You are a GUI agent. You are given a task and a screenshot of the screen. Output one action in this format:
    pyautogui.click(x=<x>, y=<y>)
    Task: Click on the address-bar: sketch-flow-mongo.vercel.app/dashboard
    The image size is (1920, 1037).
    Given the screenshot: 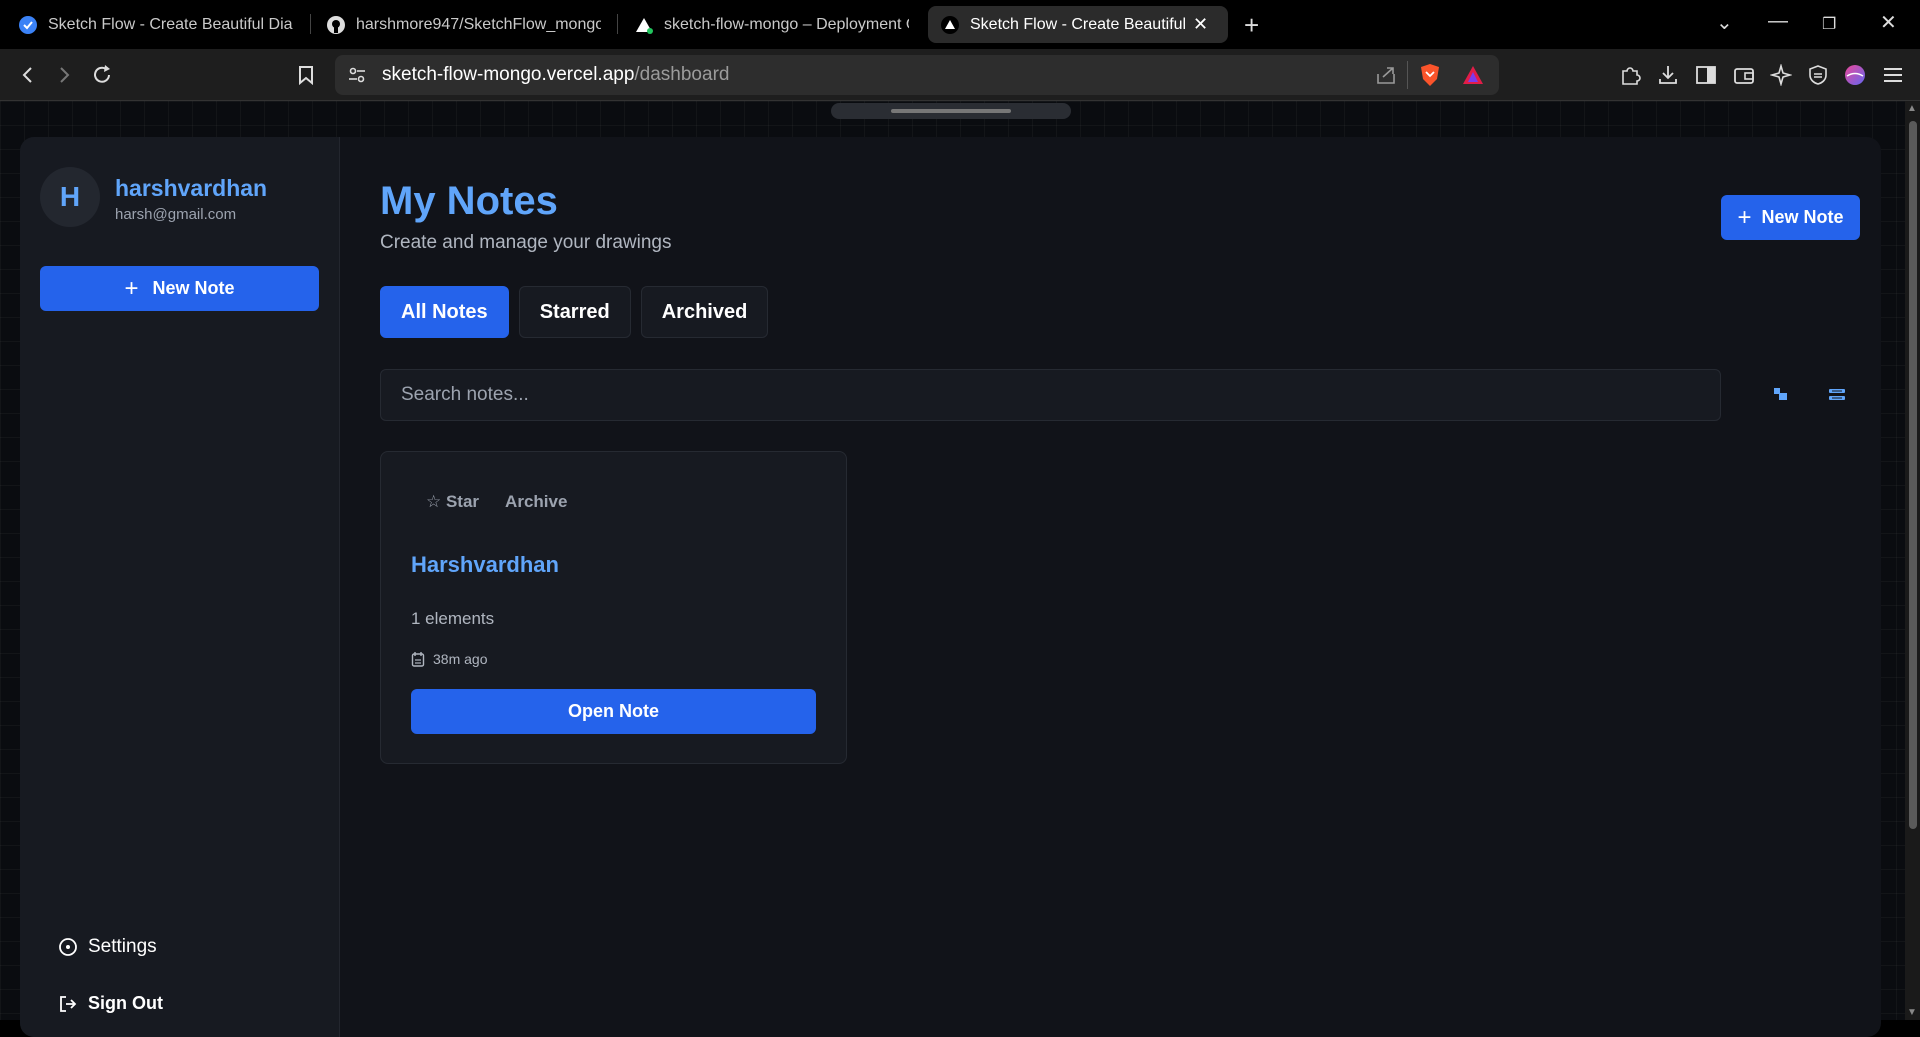 What is the action you would take?
    pyautogui.click(x=917, y=75)
    